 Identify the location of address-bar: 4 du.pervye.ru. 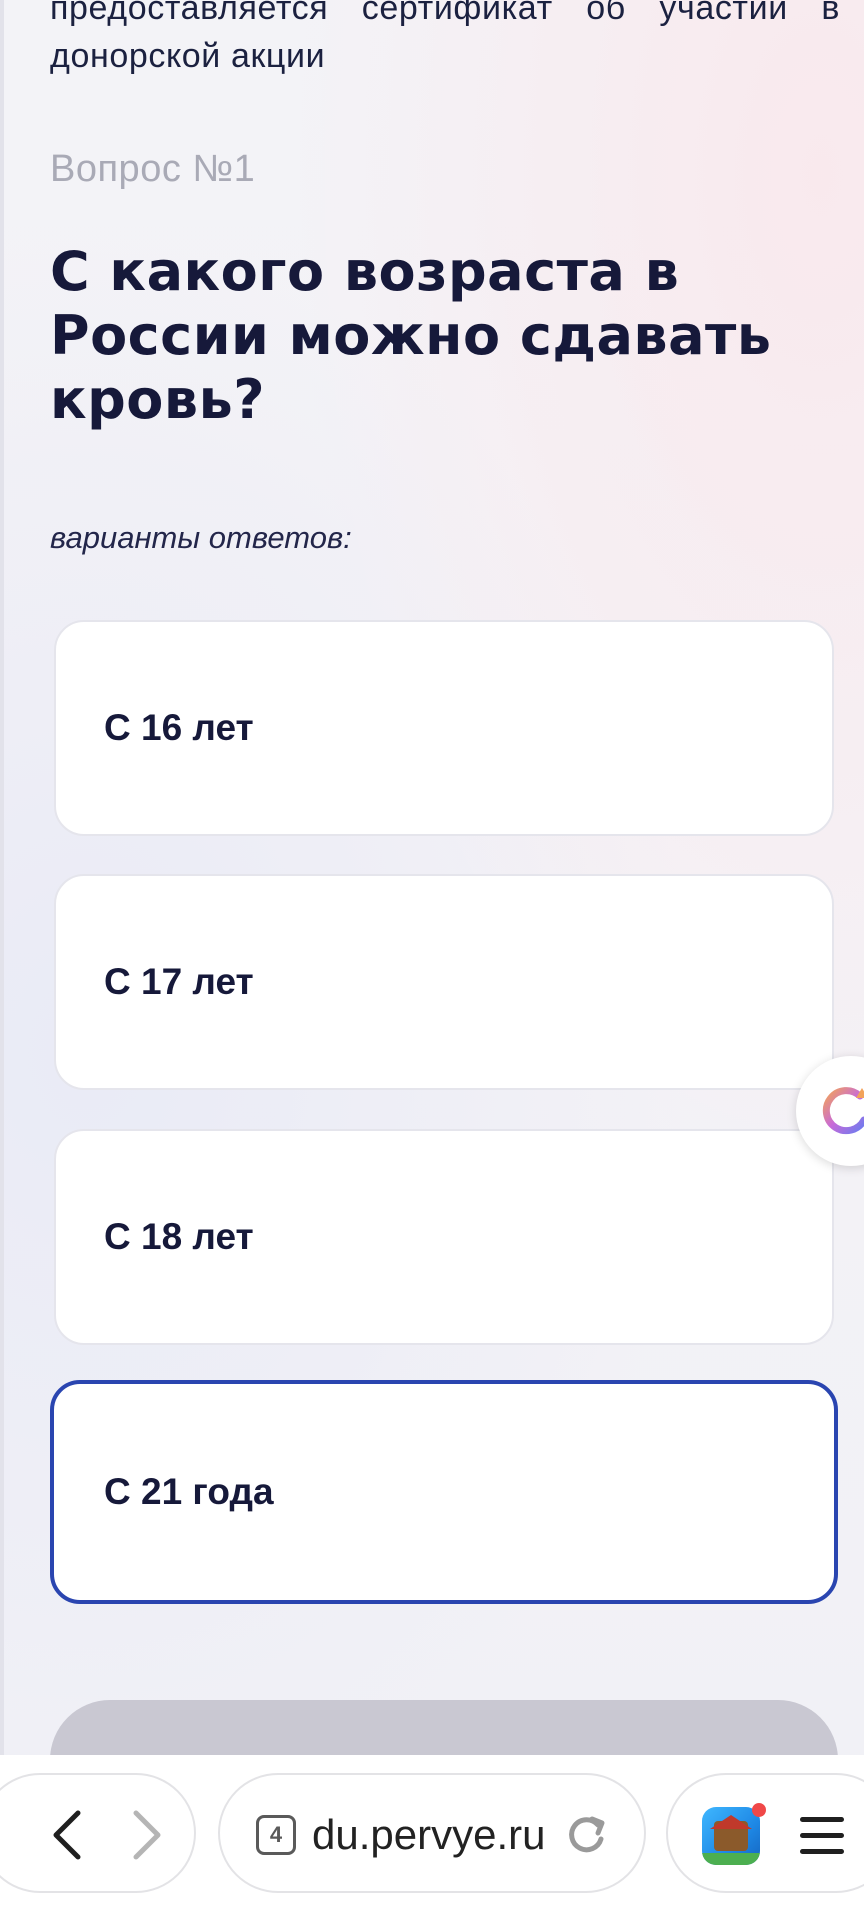
(432, 1833).